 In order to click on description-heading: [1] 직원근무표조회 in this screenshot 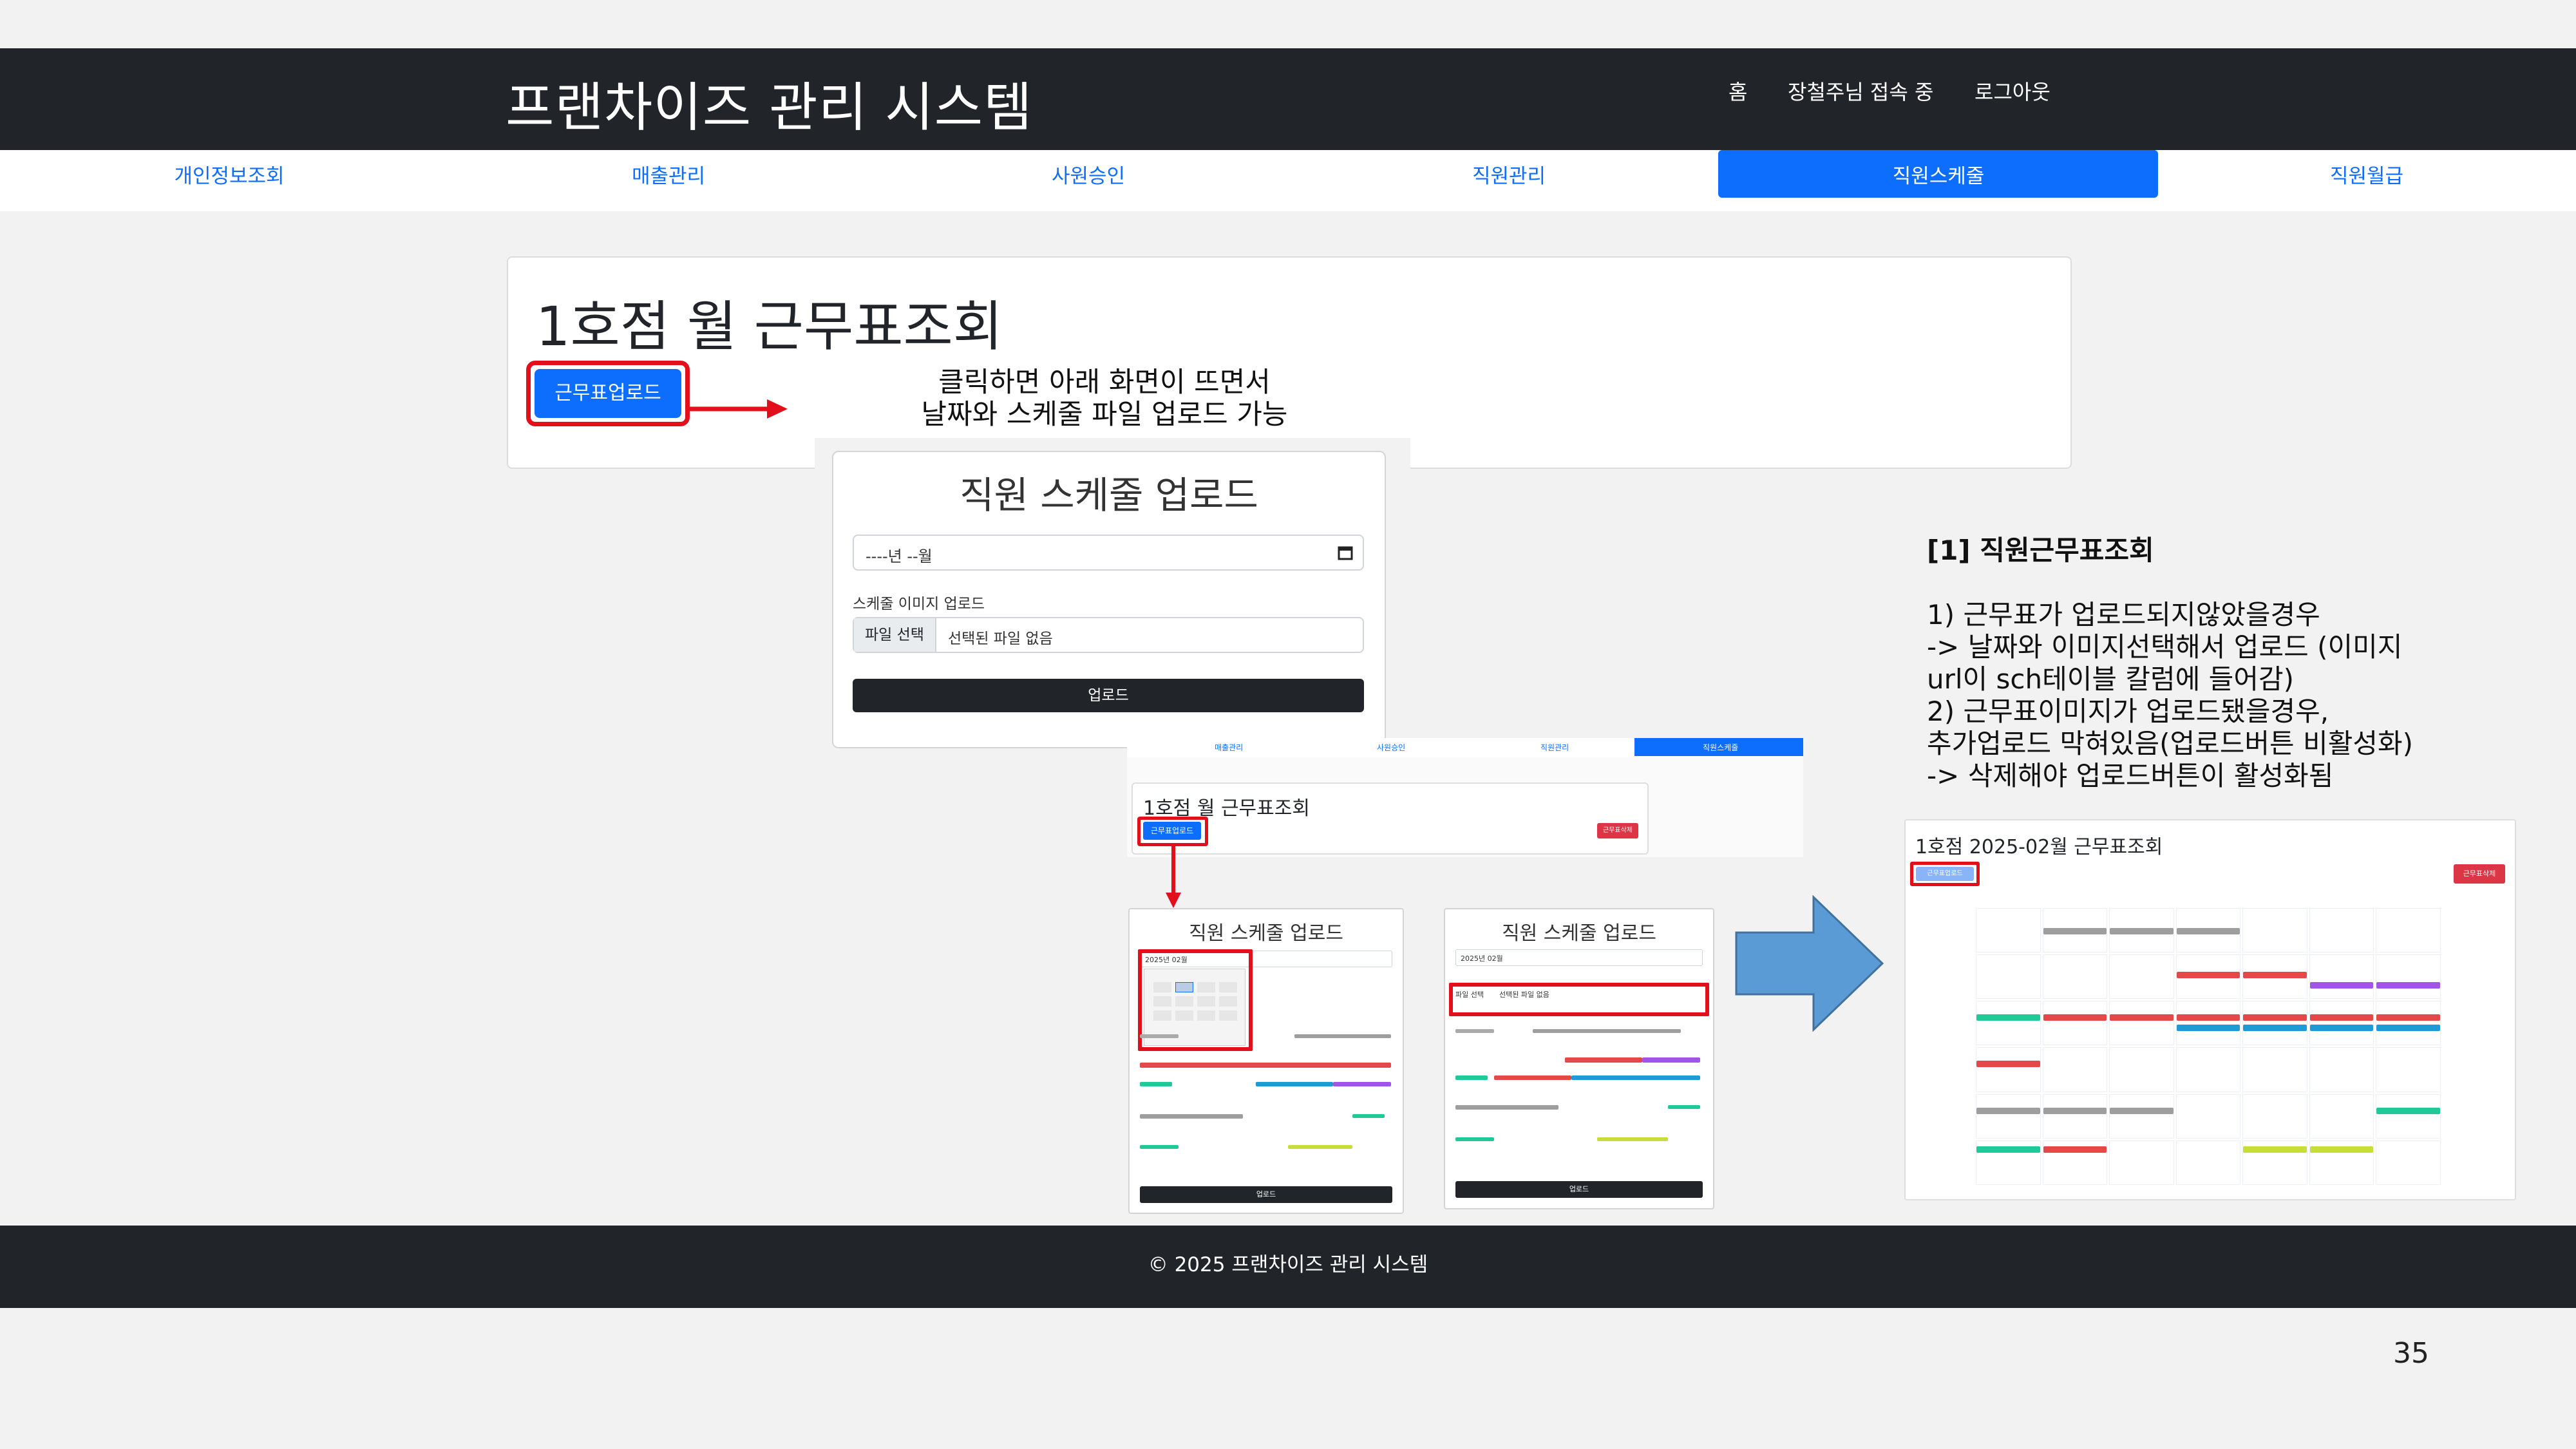, I will do `click(2041, 550)`.